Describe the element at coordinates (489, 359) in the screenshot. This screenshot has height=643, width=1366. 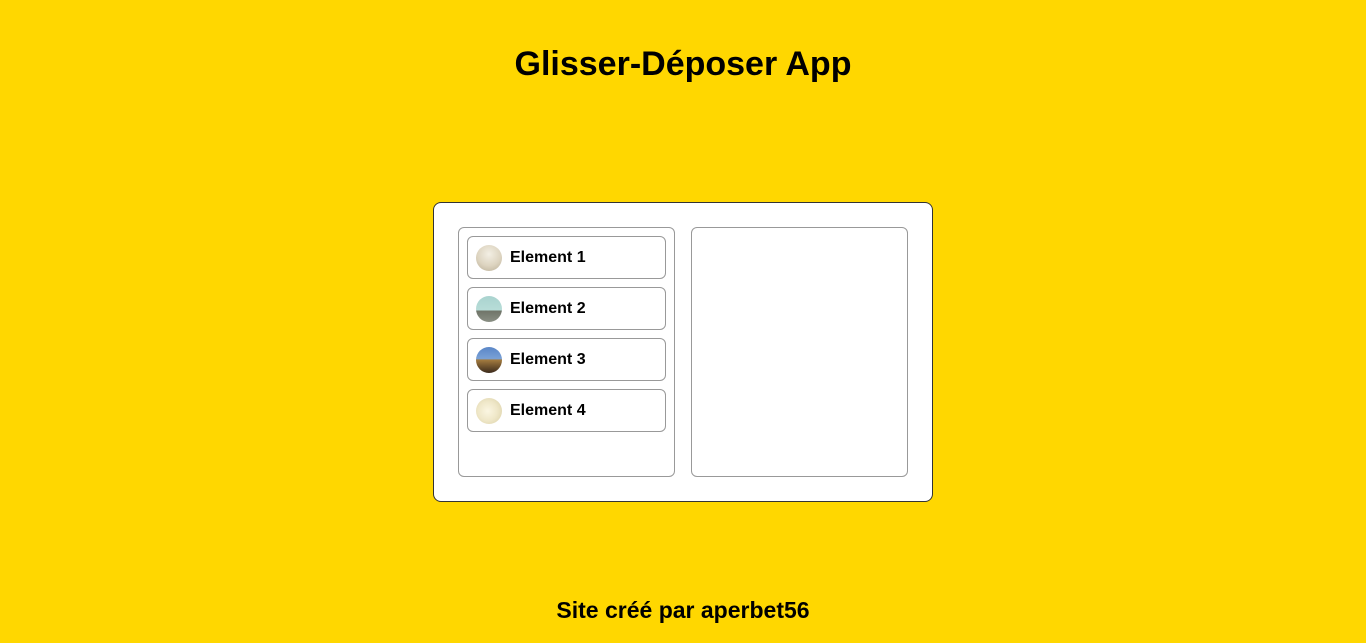
I see `desert-sunset-thumbnail-icon` at that location.